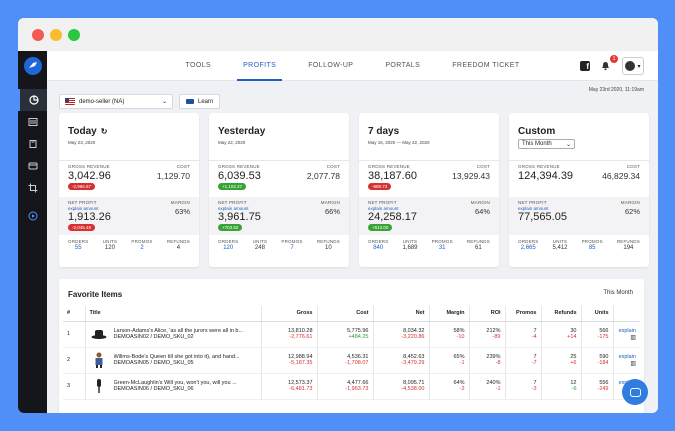  Describe the element at coordinates (592, 245) in the screenshot. I see `stat-promos: PROMOS 85` at that location.